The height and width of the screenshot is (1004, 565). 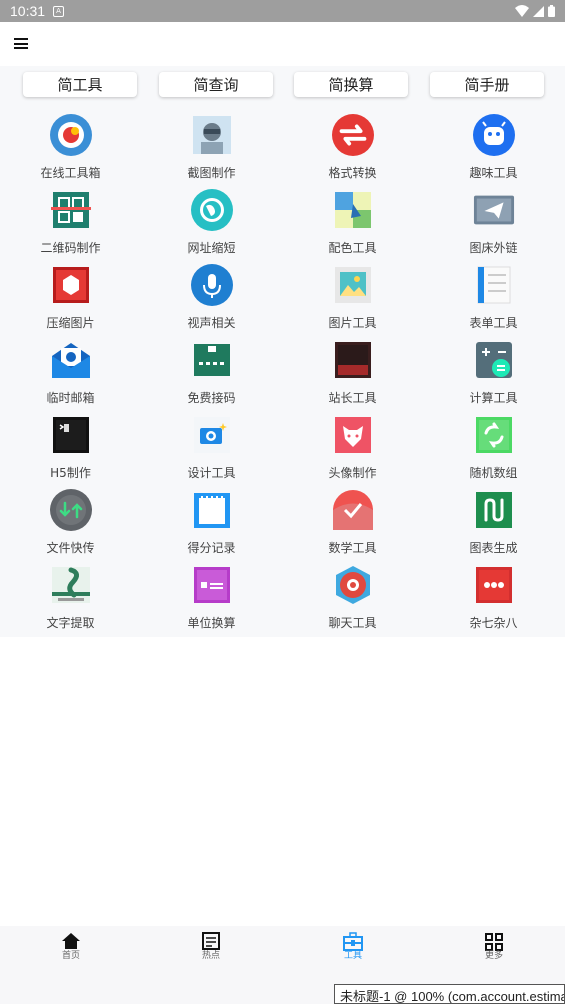 I want to click on qr-code-icon, so click(x=71, y=210).